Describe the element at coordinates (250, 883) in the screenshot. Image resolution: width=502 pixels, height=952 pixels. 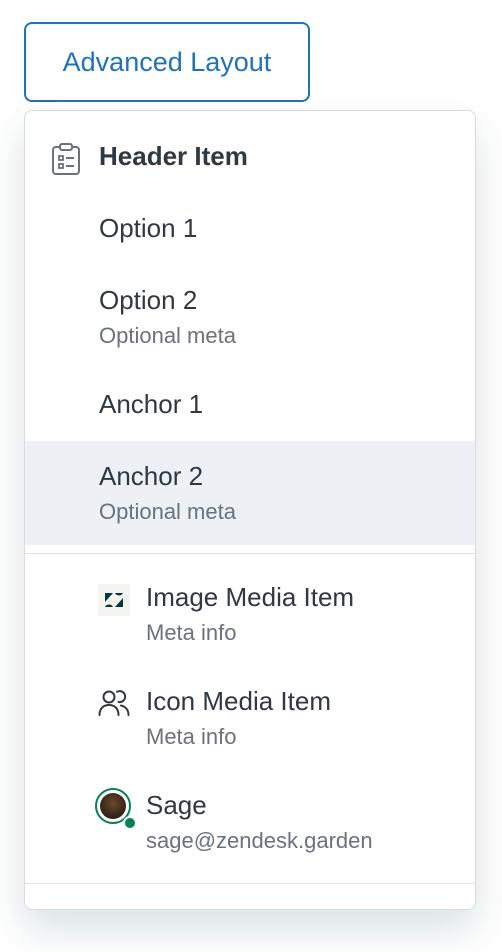
I see `menu-separator-bottom` at that location.